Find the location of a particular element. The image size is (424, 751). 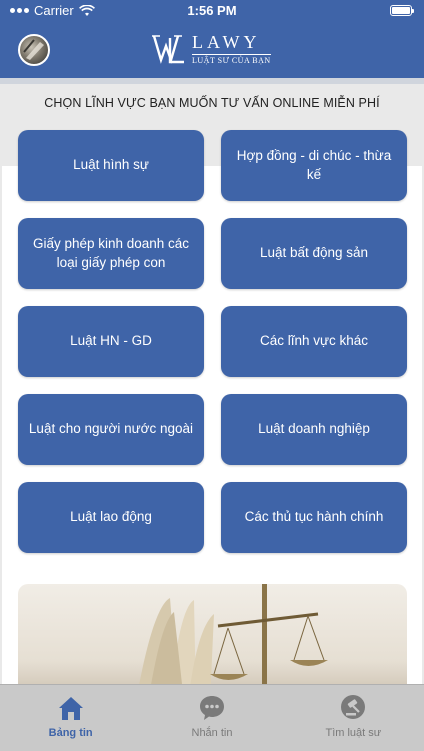

tab-tim-luat-su: Tìm luật sư is located at coordinates (353, 718).